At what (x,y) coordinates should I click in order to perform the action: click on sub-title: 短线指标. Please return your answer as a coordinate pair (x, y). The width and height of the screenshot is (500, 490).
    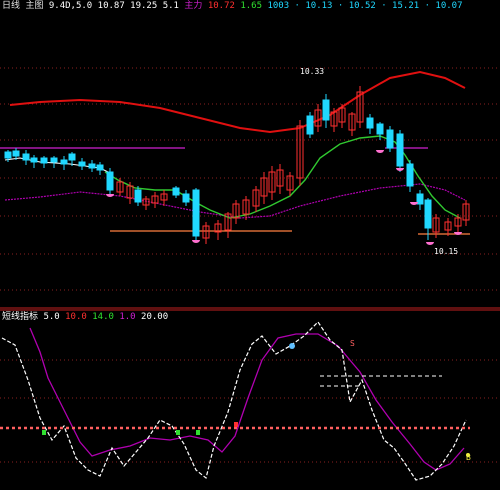
    Looking at the image, I should click on (20, 317).